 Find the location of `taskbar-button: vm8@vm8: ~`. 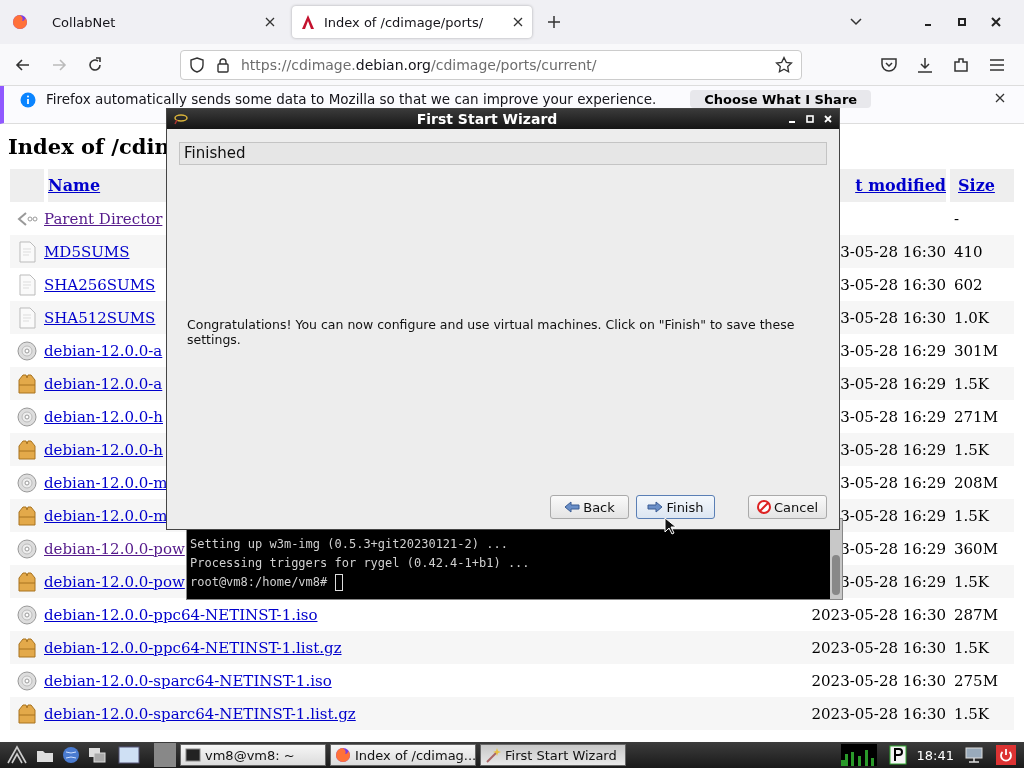

taskbar-button: vm8@vm8: ~ is located at coordinates (253, 755).